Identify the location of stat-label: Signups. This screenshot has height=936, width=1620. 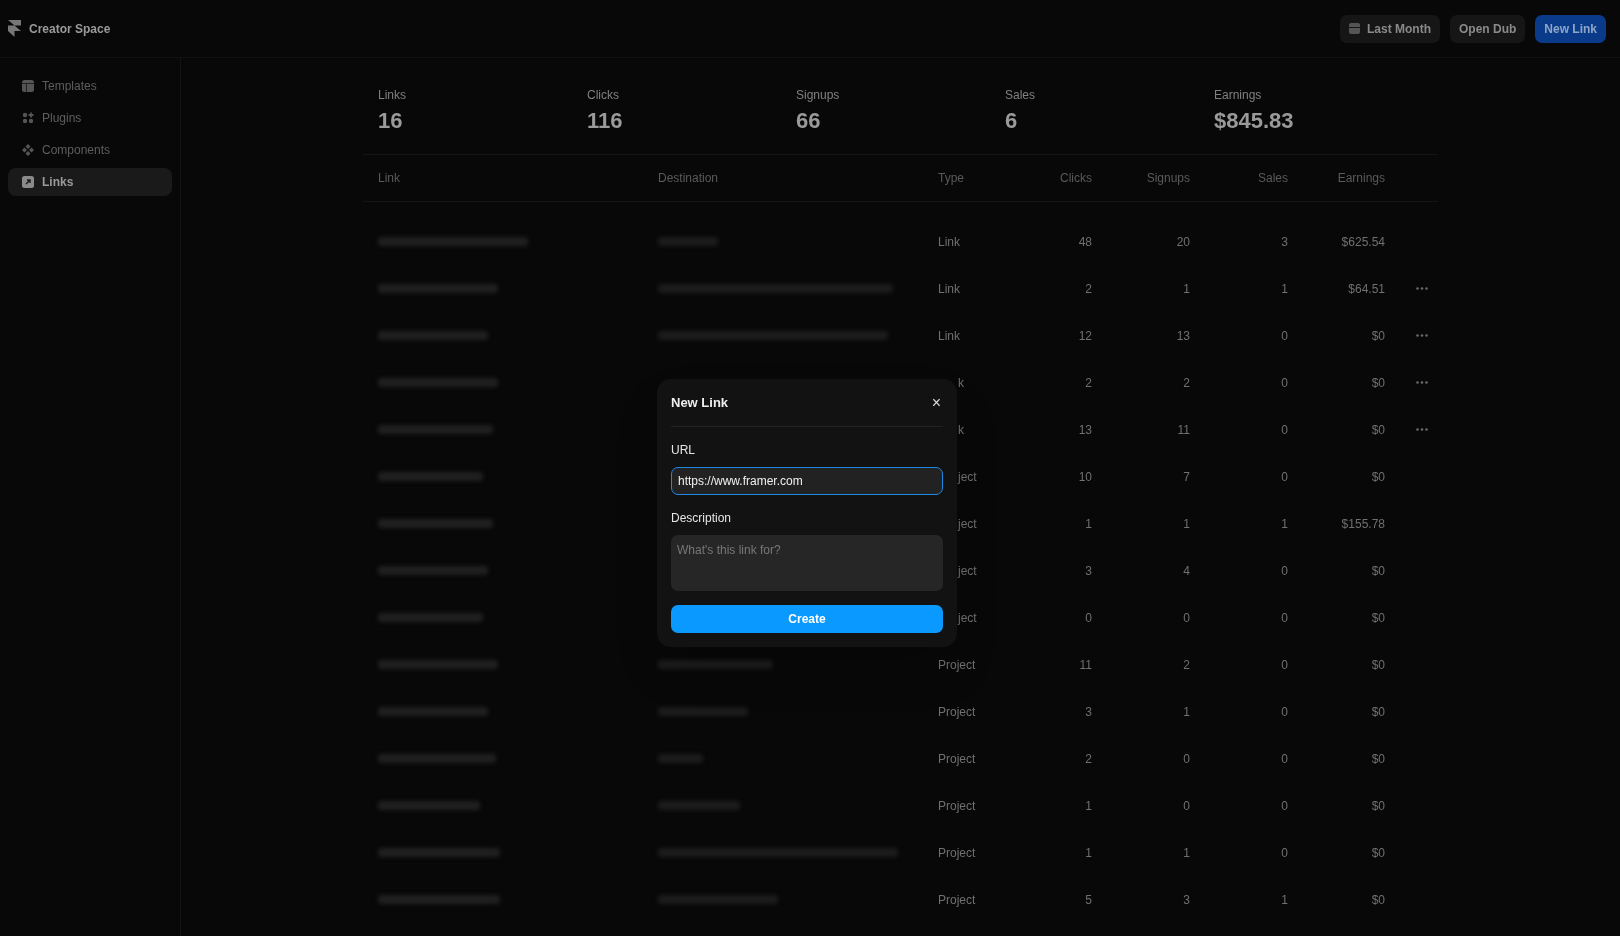
(818, 95).